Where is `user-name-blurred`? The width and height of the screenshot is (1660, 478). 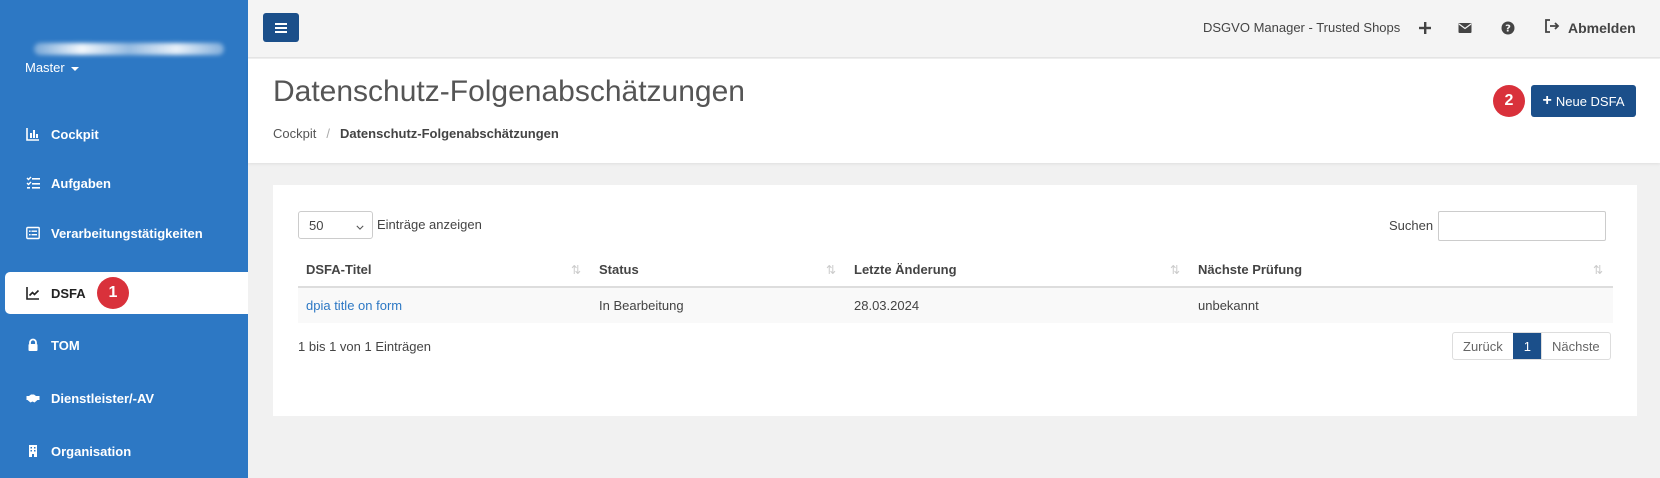 user-name-blurred is located at coordinates (129, 49).